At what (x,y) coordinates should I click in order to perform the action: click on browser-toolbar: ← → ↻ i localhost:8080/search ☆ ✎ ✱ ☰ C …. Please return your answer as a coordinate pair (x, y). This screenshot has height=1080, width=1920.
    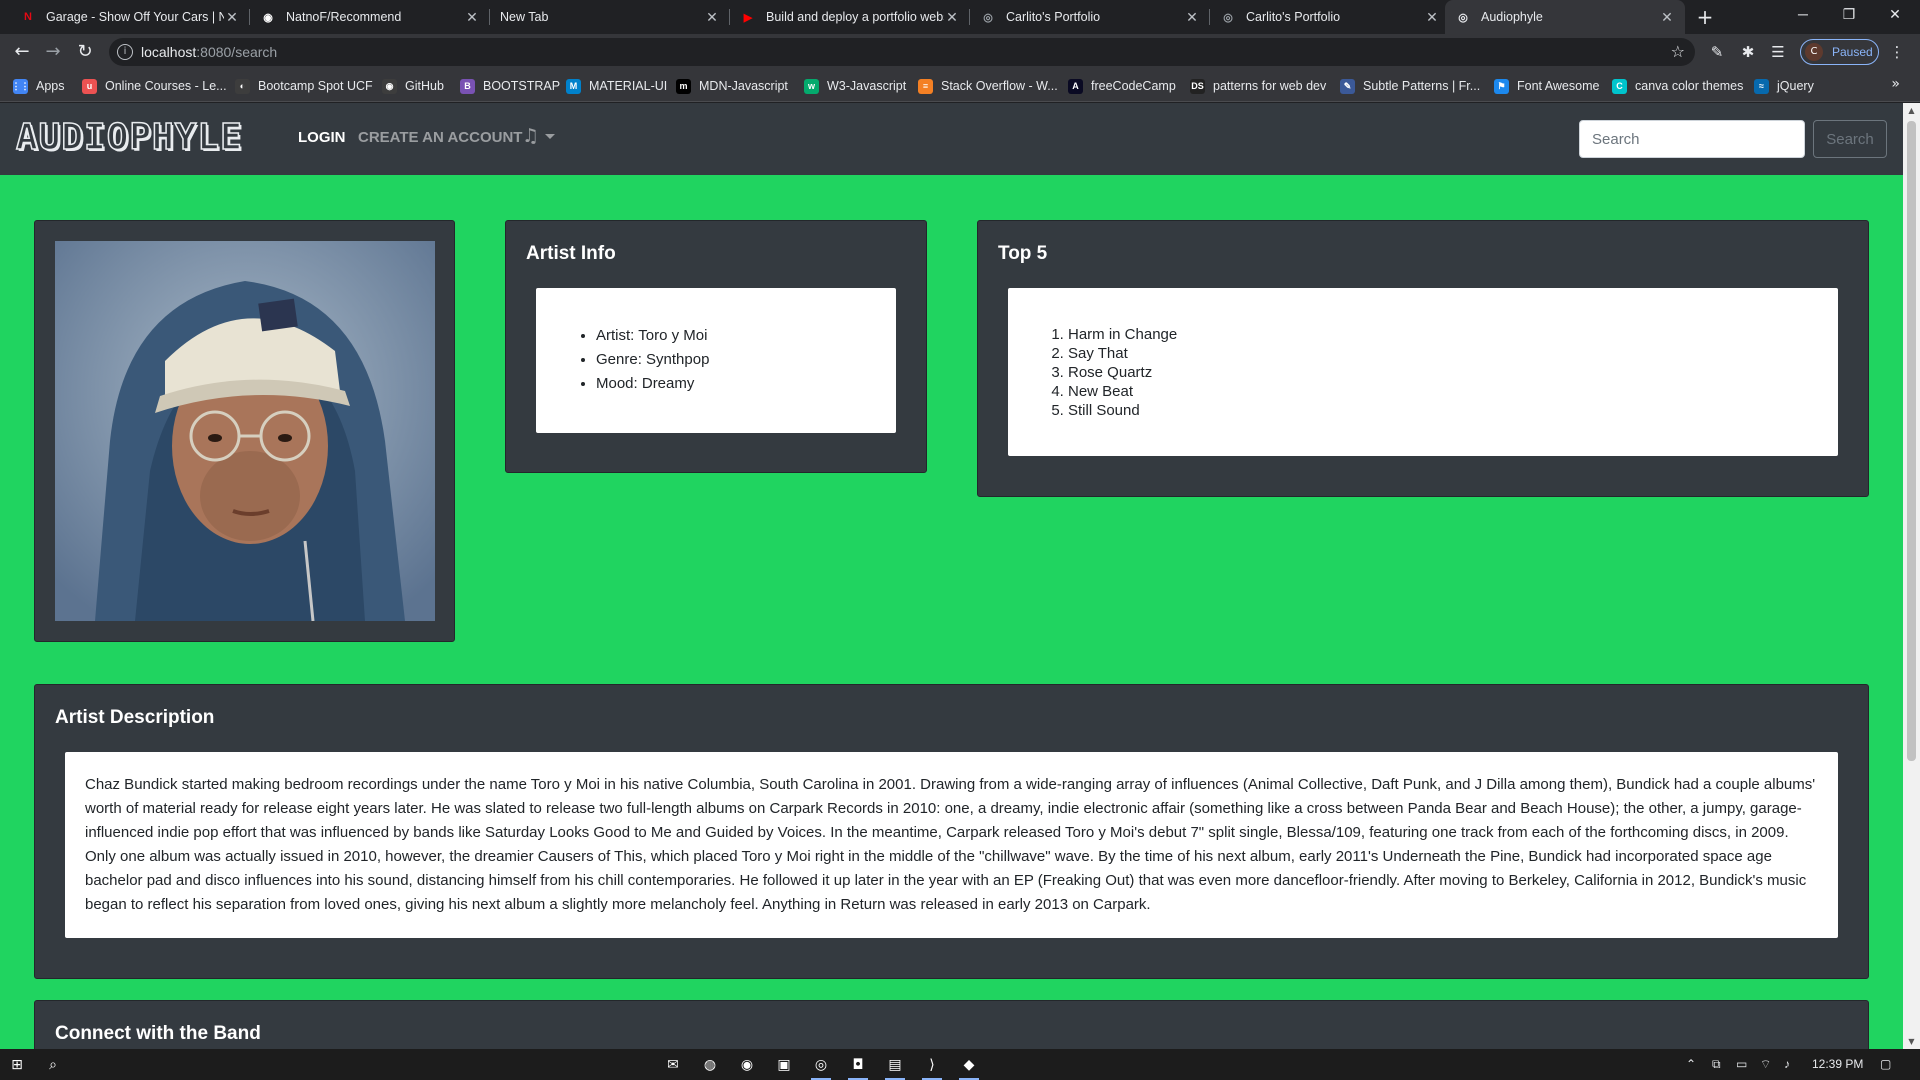
    Looking at the image, I should click on (960, 52).